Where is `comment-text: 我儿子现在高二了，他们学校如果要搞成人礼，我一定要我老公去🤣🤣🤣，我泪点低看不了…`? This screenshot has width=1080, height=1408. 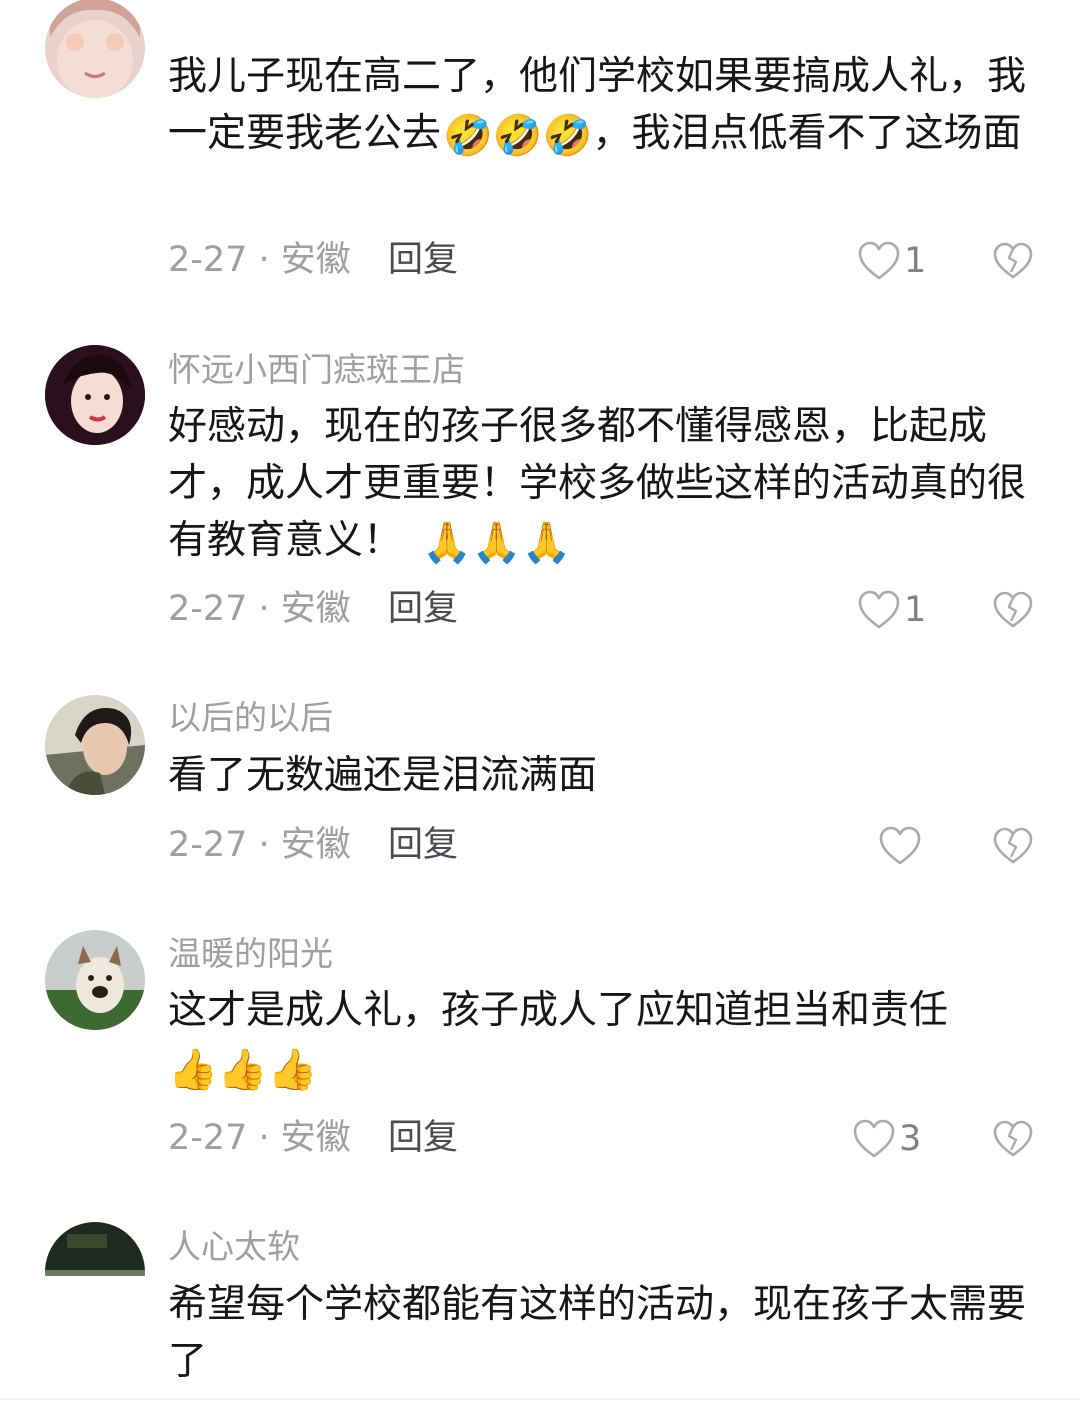 comment-text: 我儿子现在高二了，他们学校如果要搞成人礼，我一定要我老公去🤣🤣🤣，我泪点低看不了… is located at coordinates (598, 105).